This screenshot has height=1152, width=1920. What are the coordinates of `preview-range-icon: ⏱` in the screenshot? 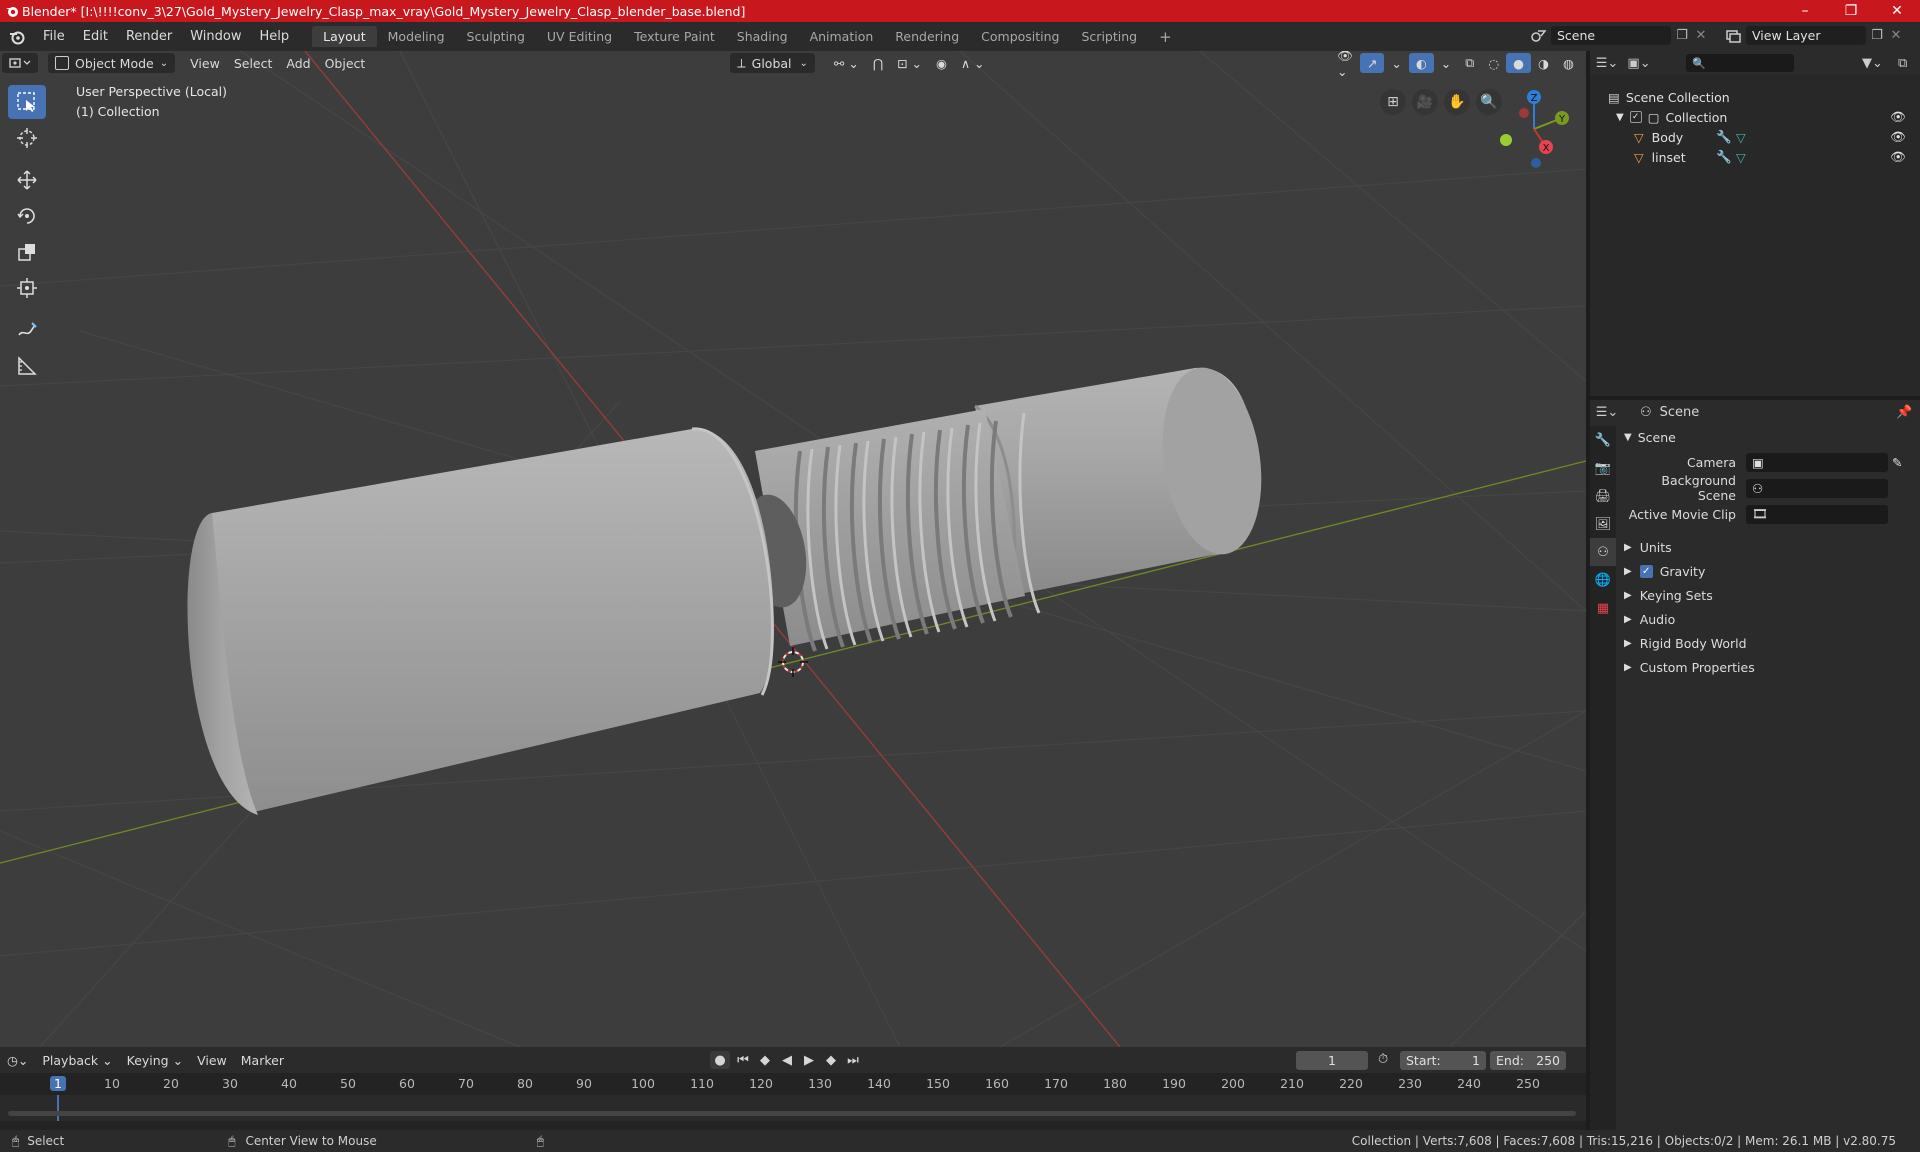 It's located at (1383, 1059).